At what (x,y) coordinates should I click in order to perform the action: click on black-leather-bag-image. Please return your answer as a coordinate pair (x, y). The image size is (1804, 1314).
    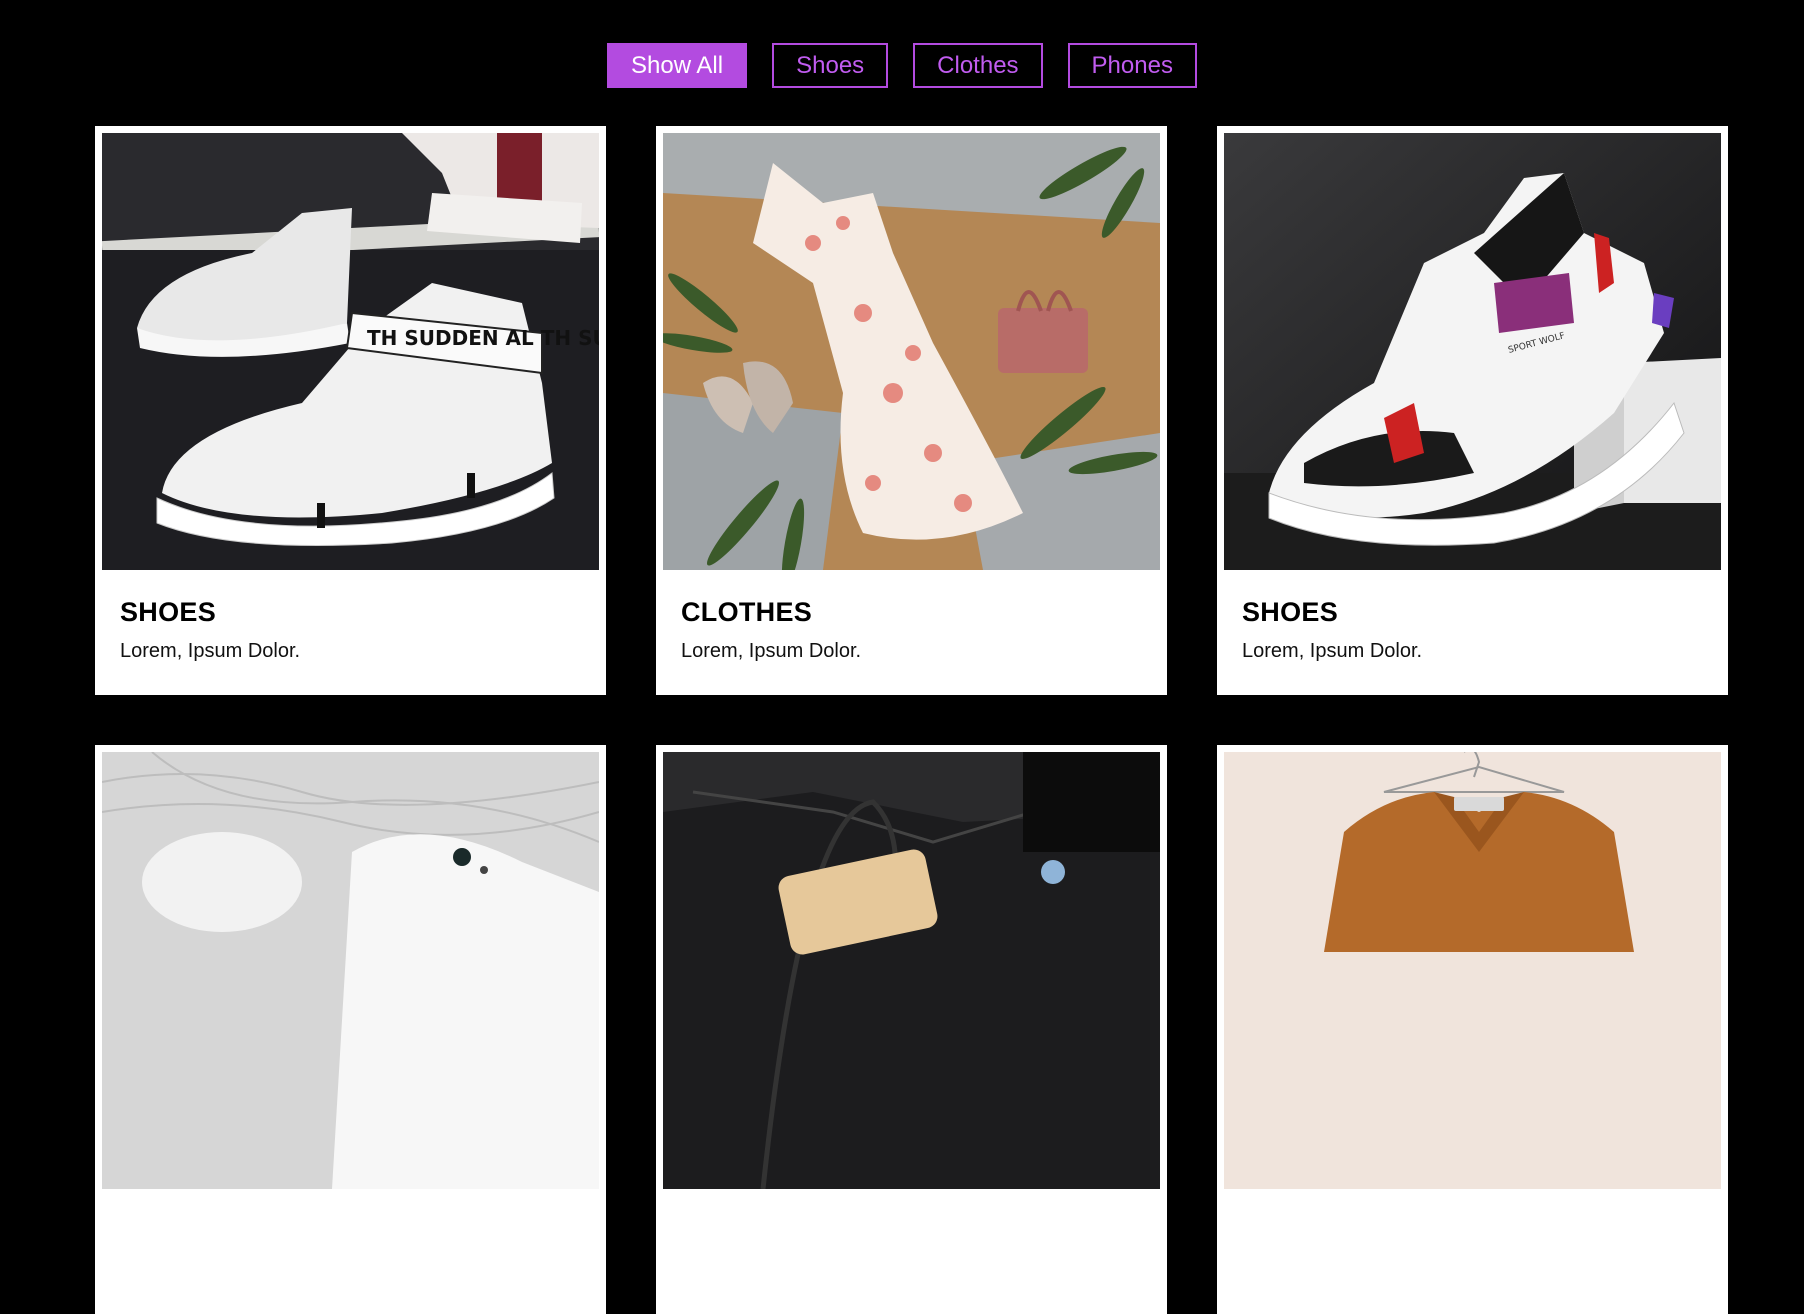
    Looking at the image, I should click on (911, 970).